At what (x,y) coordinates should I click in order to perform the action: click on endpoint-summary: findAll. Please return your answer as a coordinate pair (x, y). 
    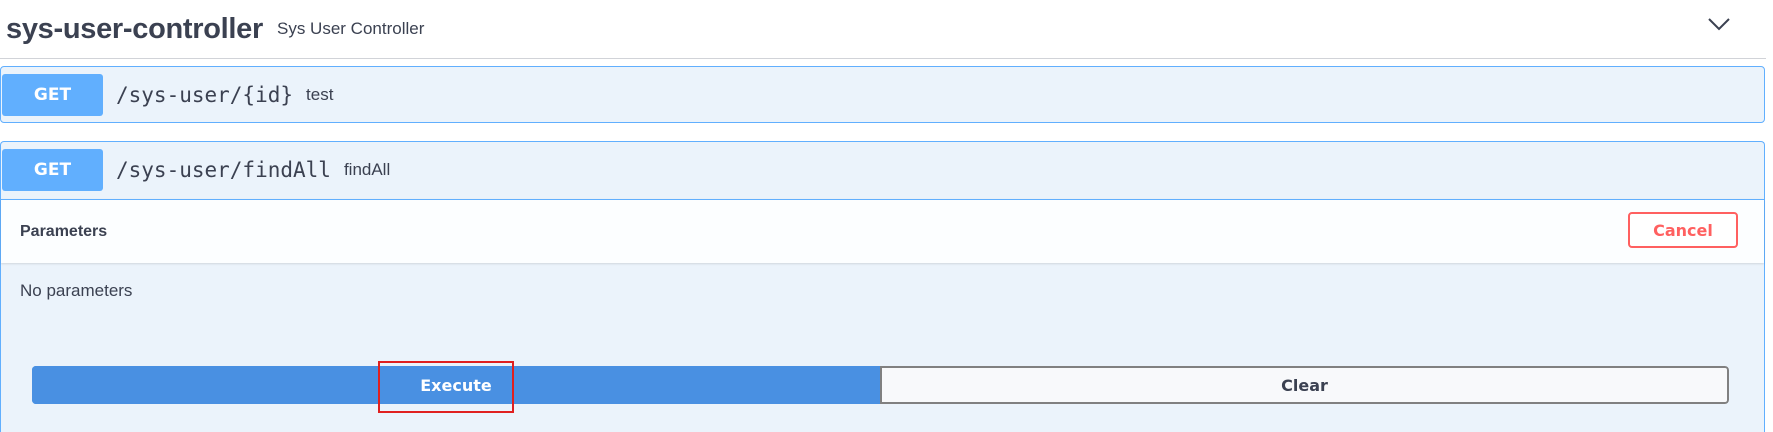
    Looking at the image, I should click on (367, 169).